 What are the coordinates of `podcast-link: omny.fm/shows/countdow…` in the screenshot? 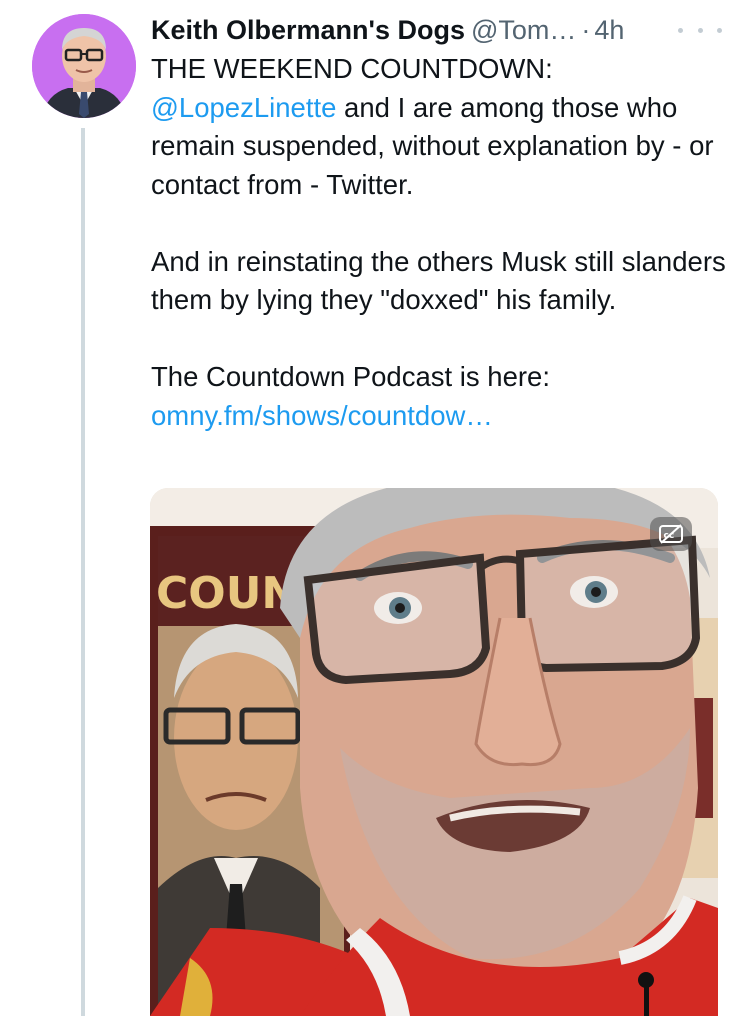 It's located at (322, 415).